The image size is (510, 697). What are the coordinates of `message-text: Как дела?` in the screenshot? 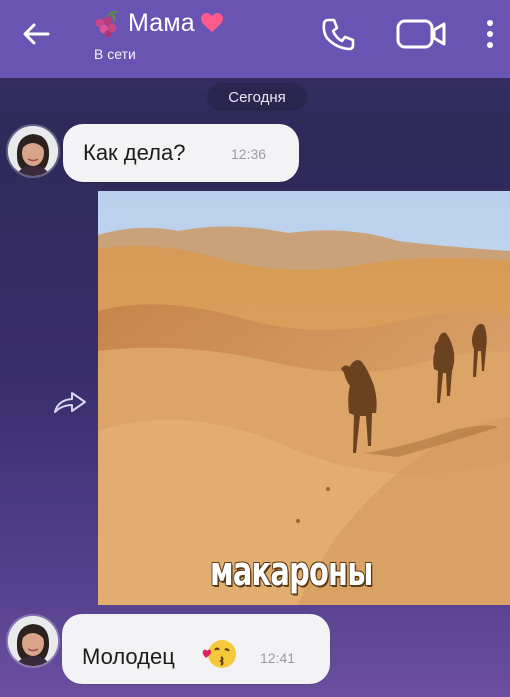 It's located at (134, 152).